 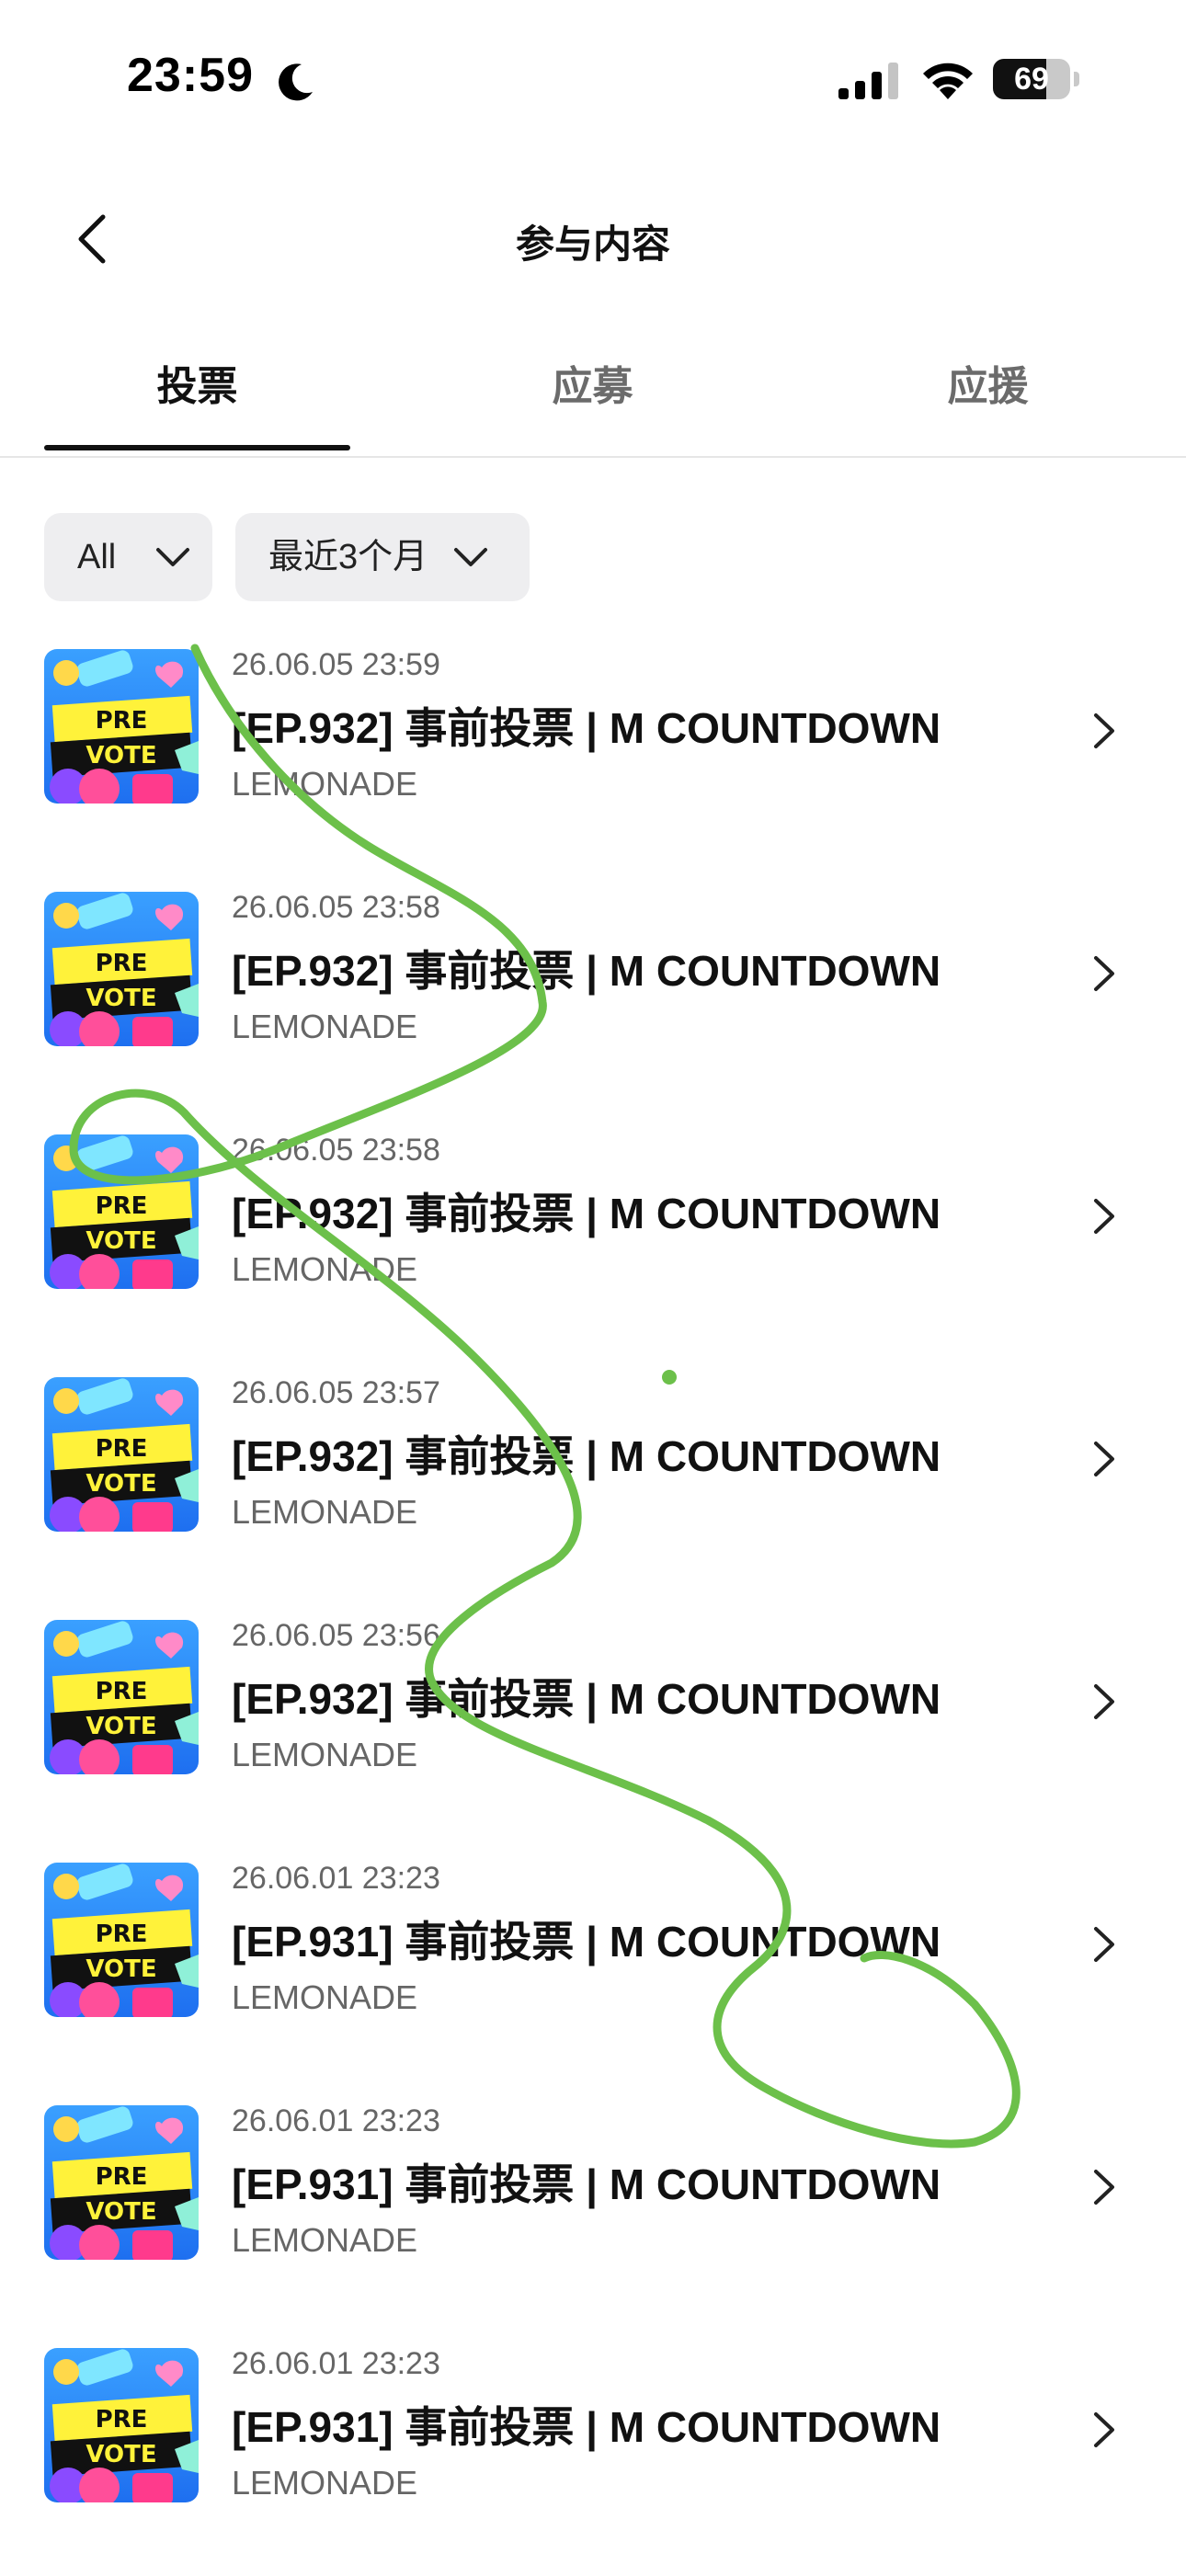 I want to click on status-bar: 23:59 69, so click(x=593, y=78).